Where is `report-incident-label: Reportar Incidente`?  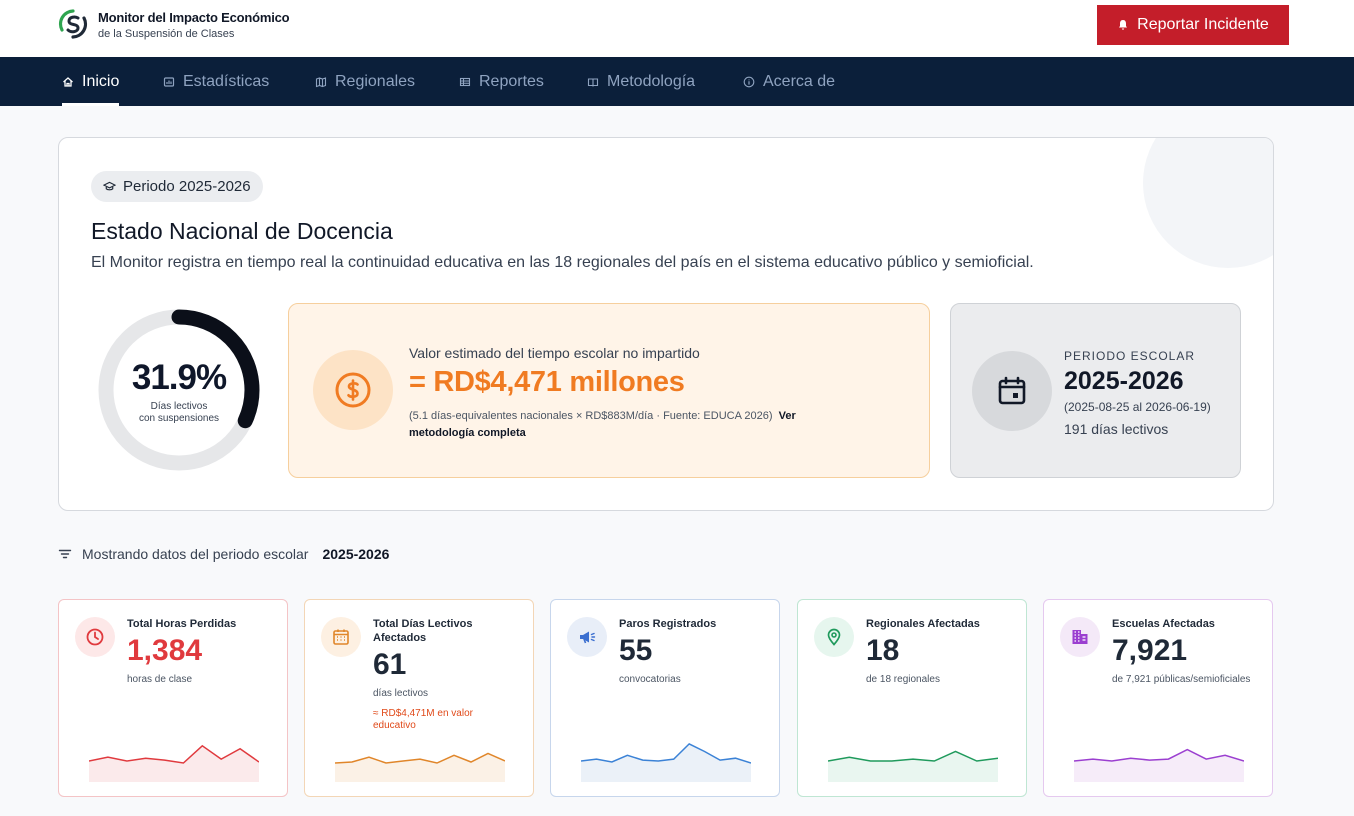
report-incident-label: Reportar Incidente is located at coordinates (1203, 24).